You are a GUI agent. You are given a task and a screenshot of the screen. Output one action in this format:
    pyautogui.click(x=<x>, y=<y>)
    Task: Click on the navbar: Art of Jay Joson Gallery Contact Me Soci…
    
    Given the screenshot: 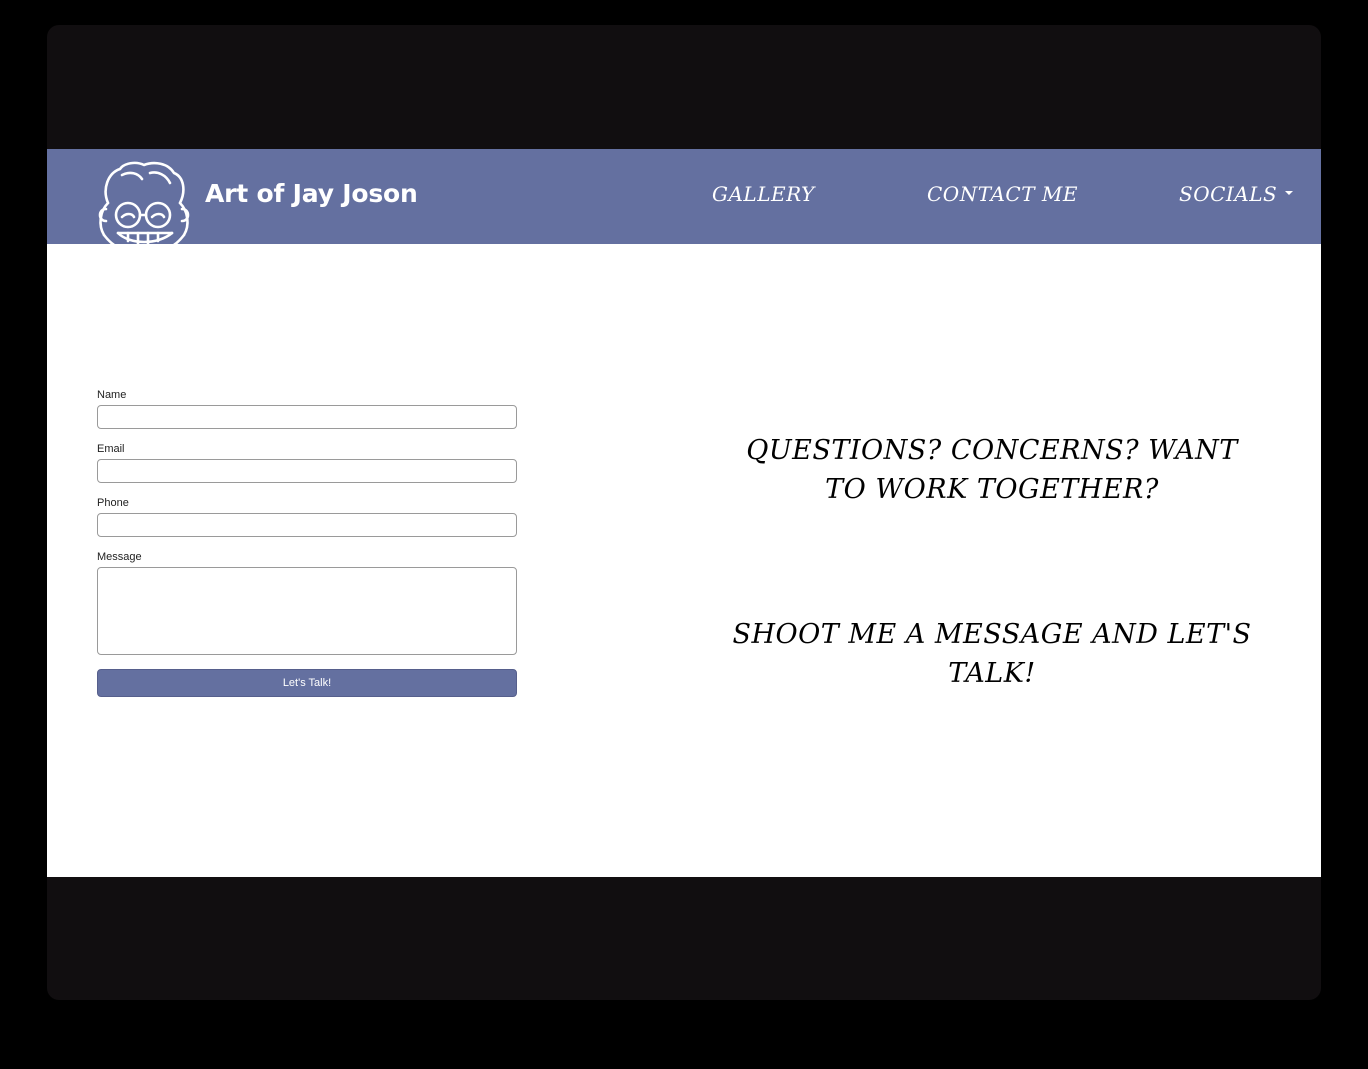 What is the action you would take?
    pyautogui.click(x=684, y=196)
    